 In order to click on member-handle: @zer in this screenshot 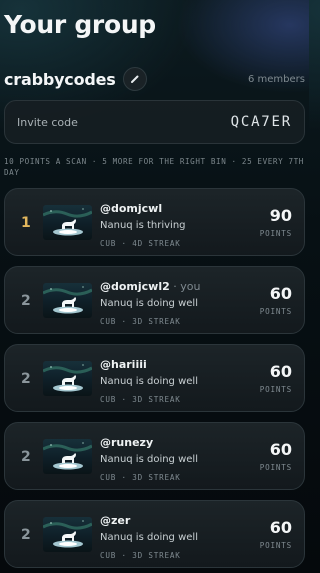, I will do `click(115, 520)`.